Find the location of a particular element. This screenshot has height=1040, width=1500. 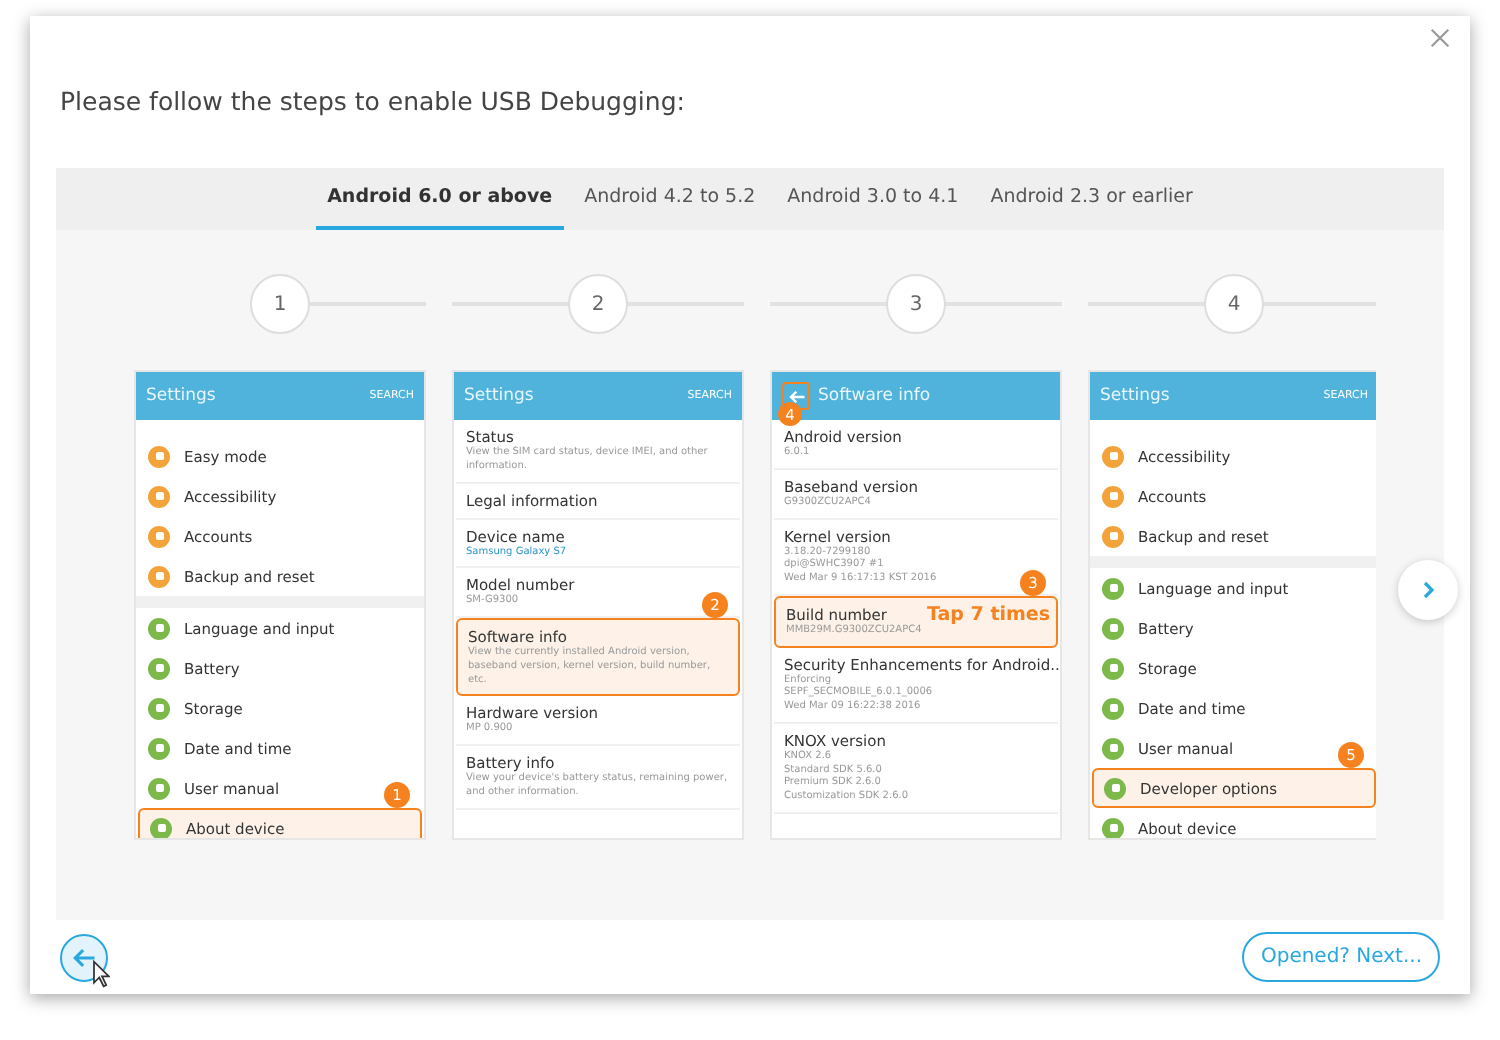

dialog-title: Please follow the steps to enable USB Debugging: is located at coordinates (372, 100).